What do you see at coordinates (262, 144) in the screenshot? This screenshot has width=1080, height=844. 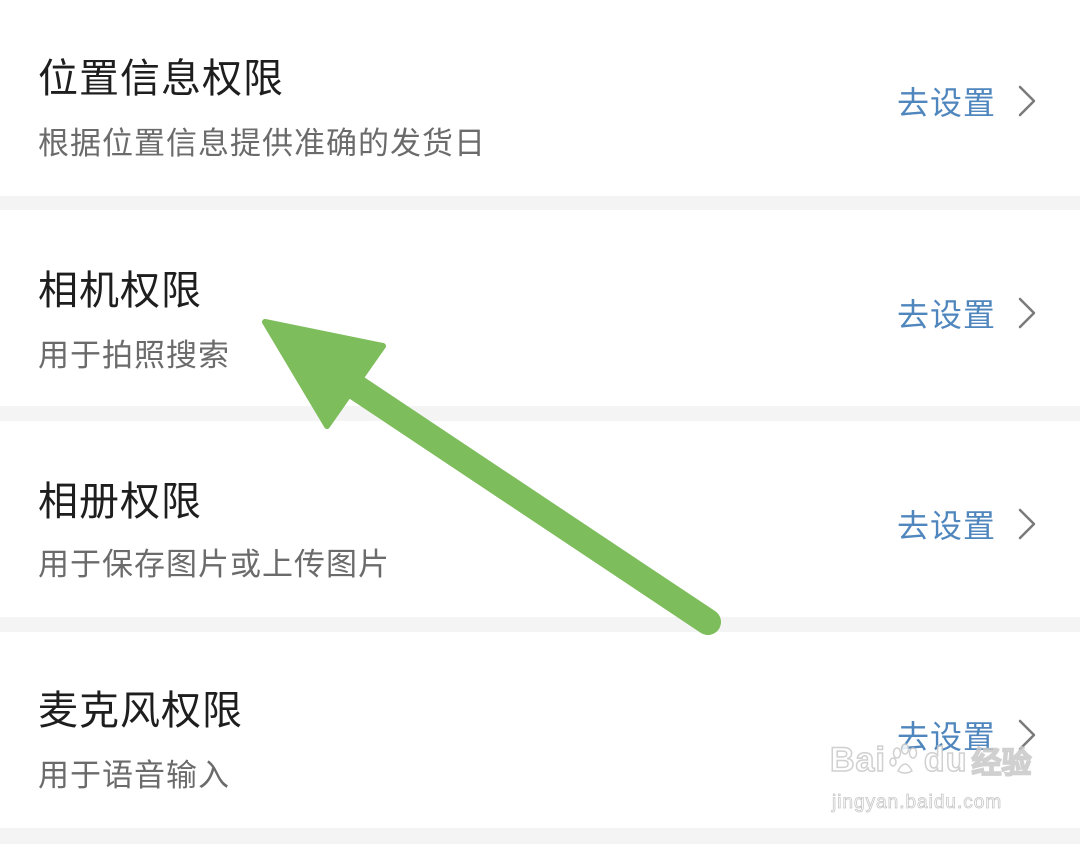 I see `permission-description: 根据位置信息提供准确的发货日` at bounding box center [262, 144].